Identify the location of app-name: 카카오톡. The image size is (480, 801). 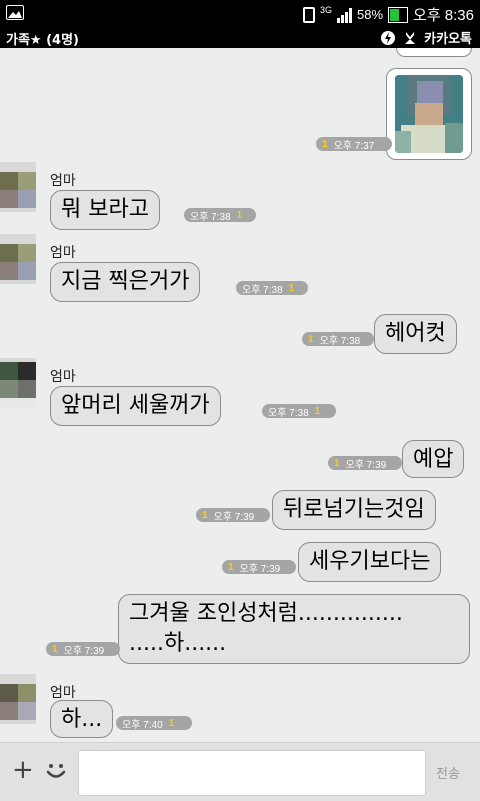
(448, 39).